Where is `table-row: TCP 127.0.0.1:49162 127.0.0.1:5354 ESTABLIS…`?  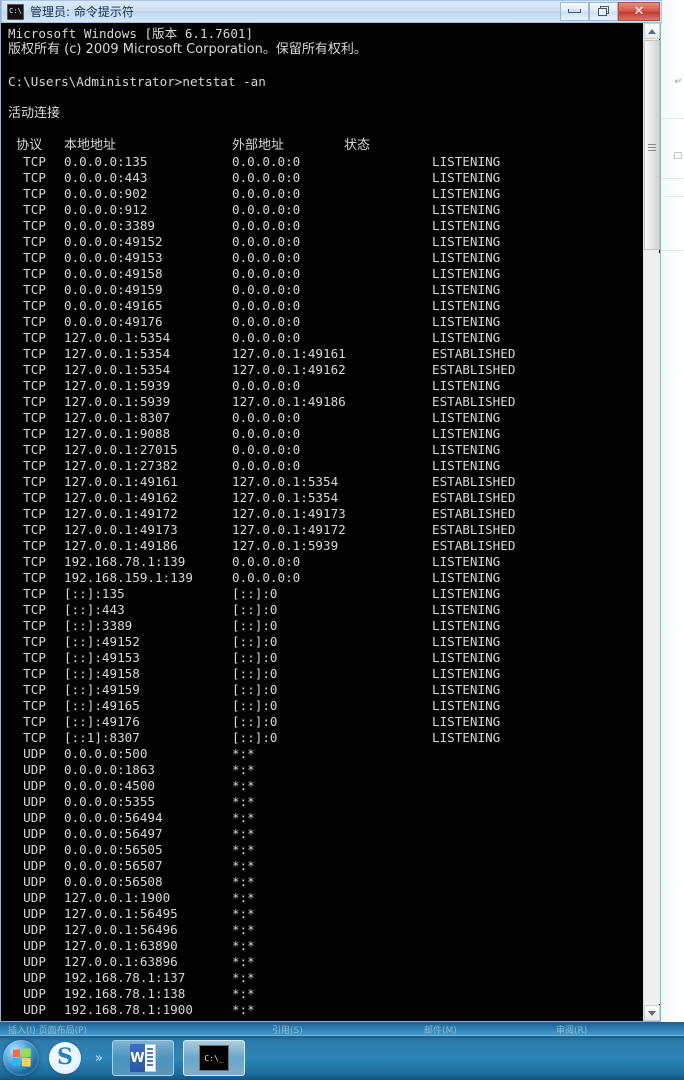 table-row: TCP 127.0.0.1:49162 127.0.0.1:5354 ESTABLIS… is located at coordinates (326, 498).